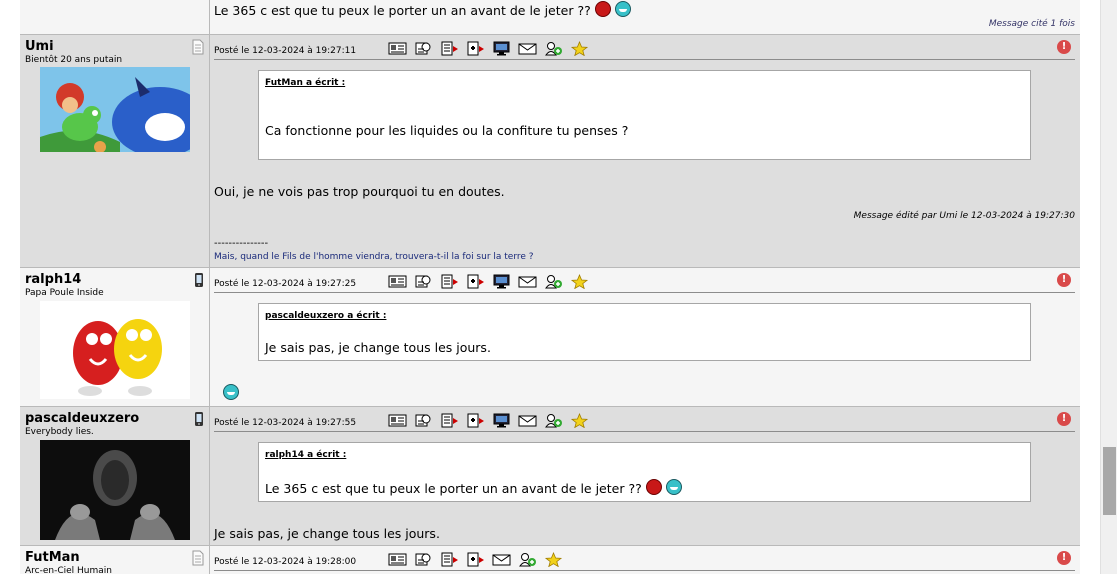 This screenshot has height=574, width=1117. What do you see at coordinates (644, 283) in the screenshot?
I see `post-toolbar: Posté le 12-03-2024 à 19:27:25 !` at bounding box center [644, 283].